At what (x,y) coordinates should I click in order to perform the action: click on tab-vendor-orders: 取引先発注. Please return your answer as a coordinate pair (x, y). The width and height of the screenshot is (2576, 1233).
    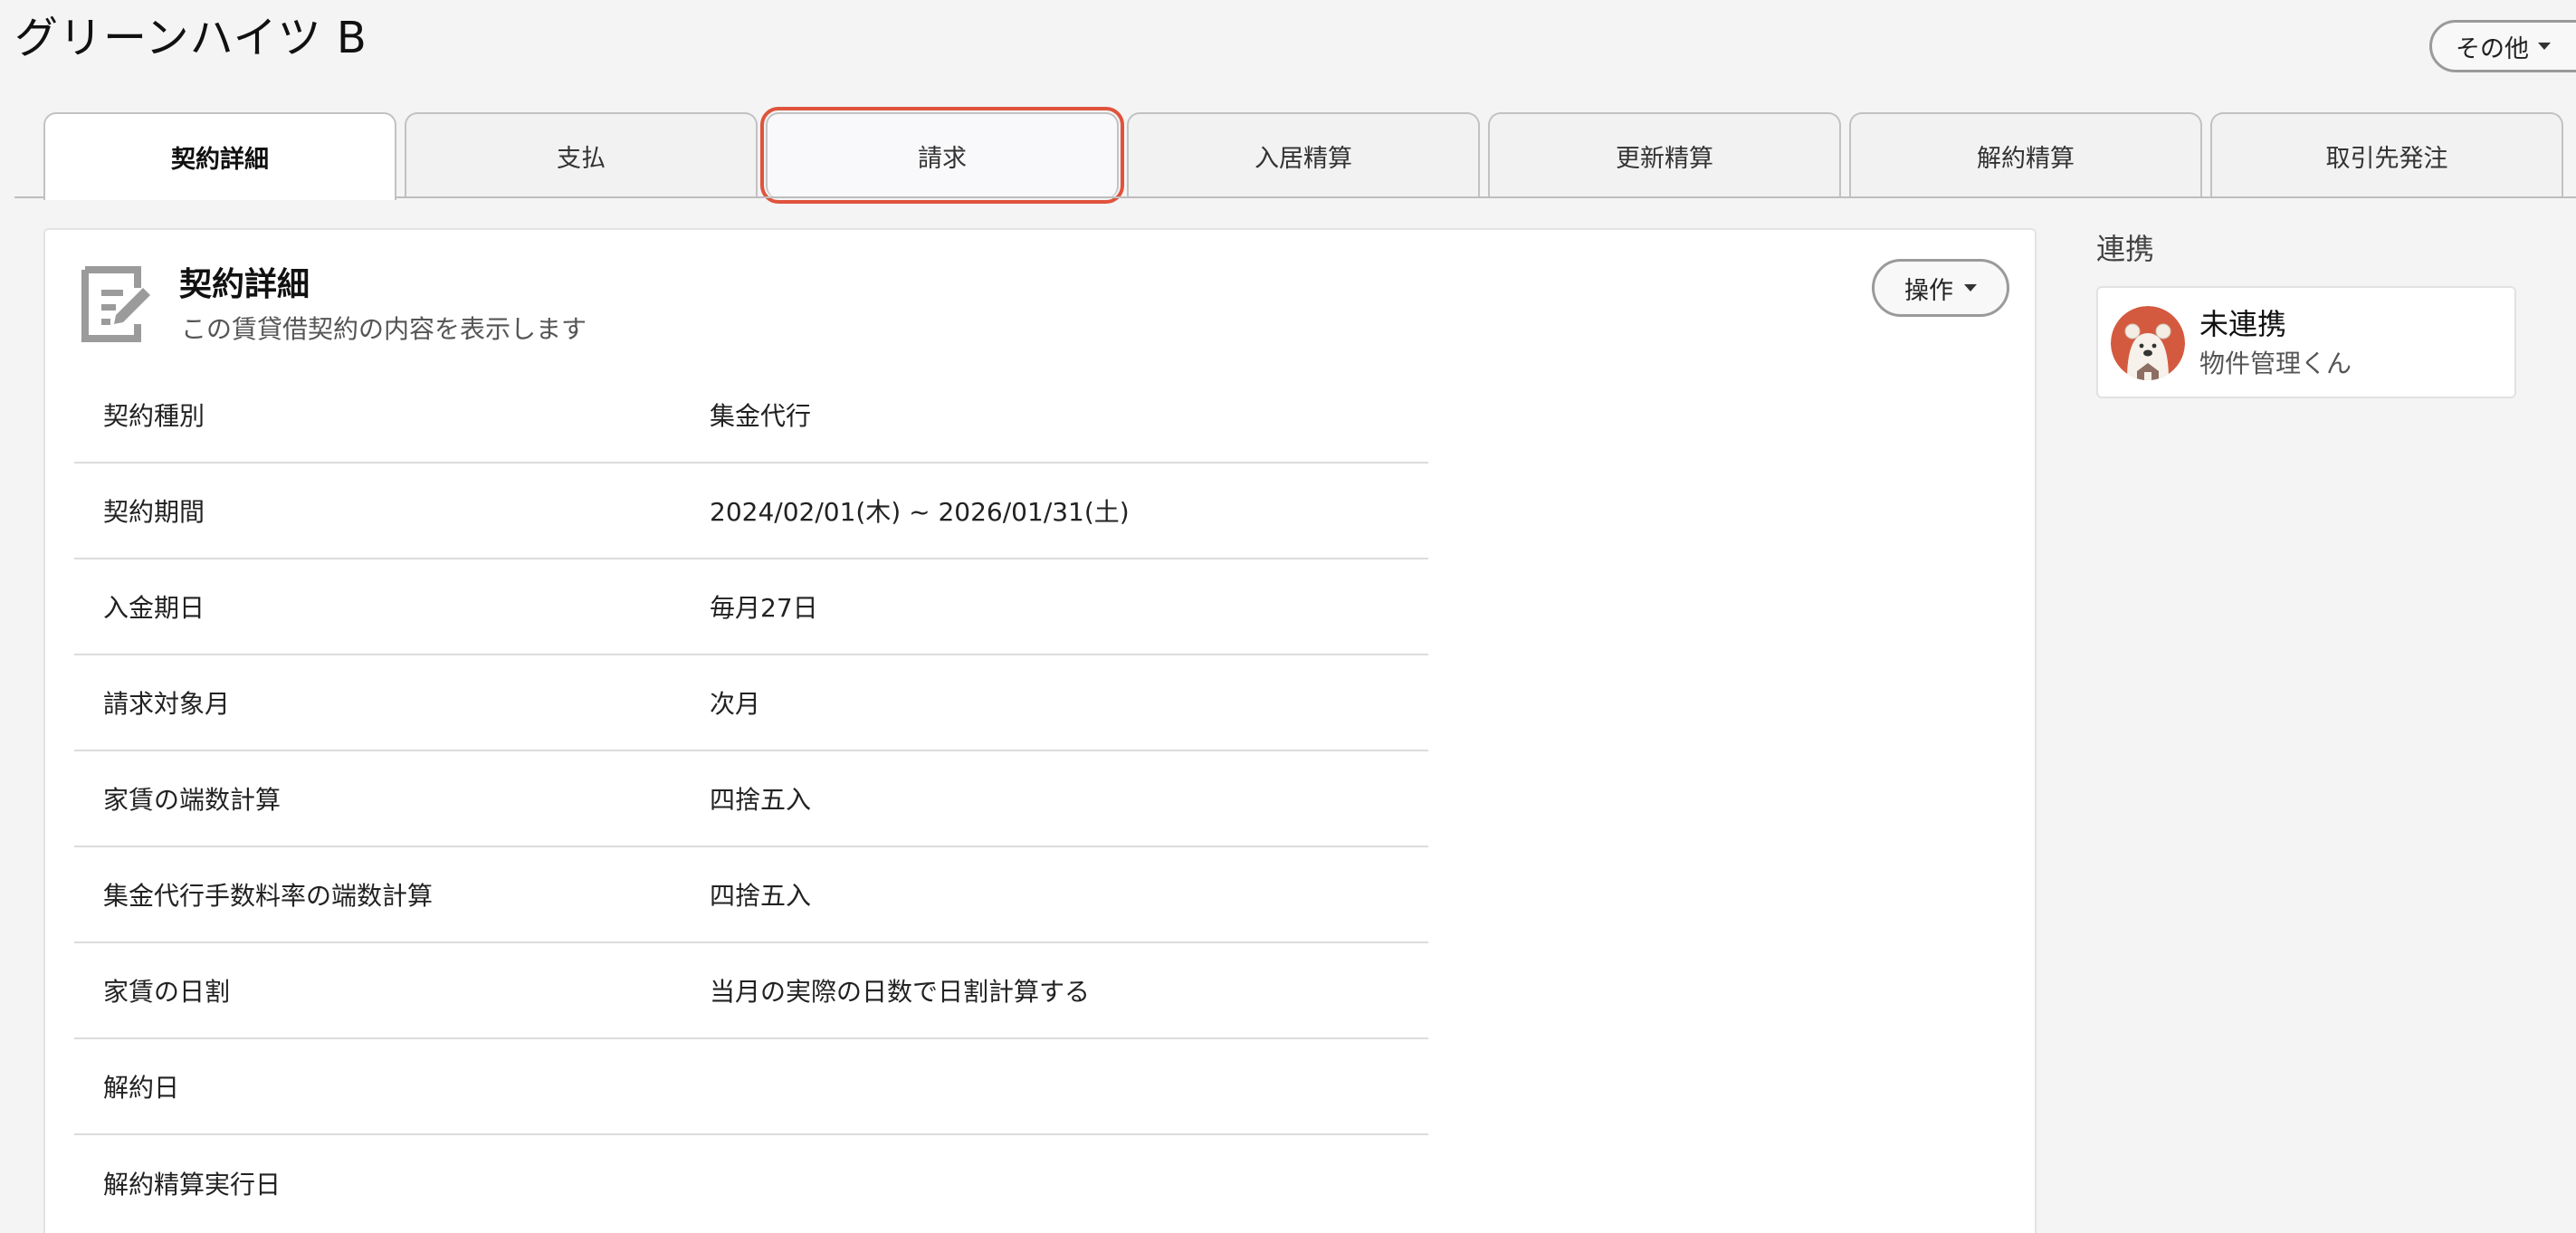
    Looking at the image, I should click on (2387, 155).